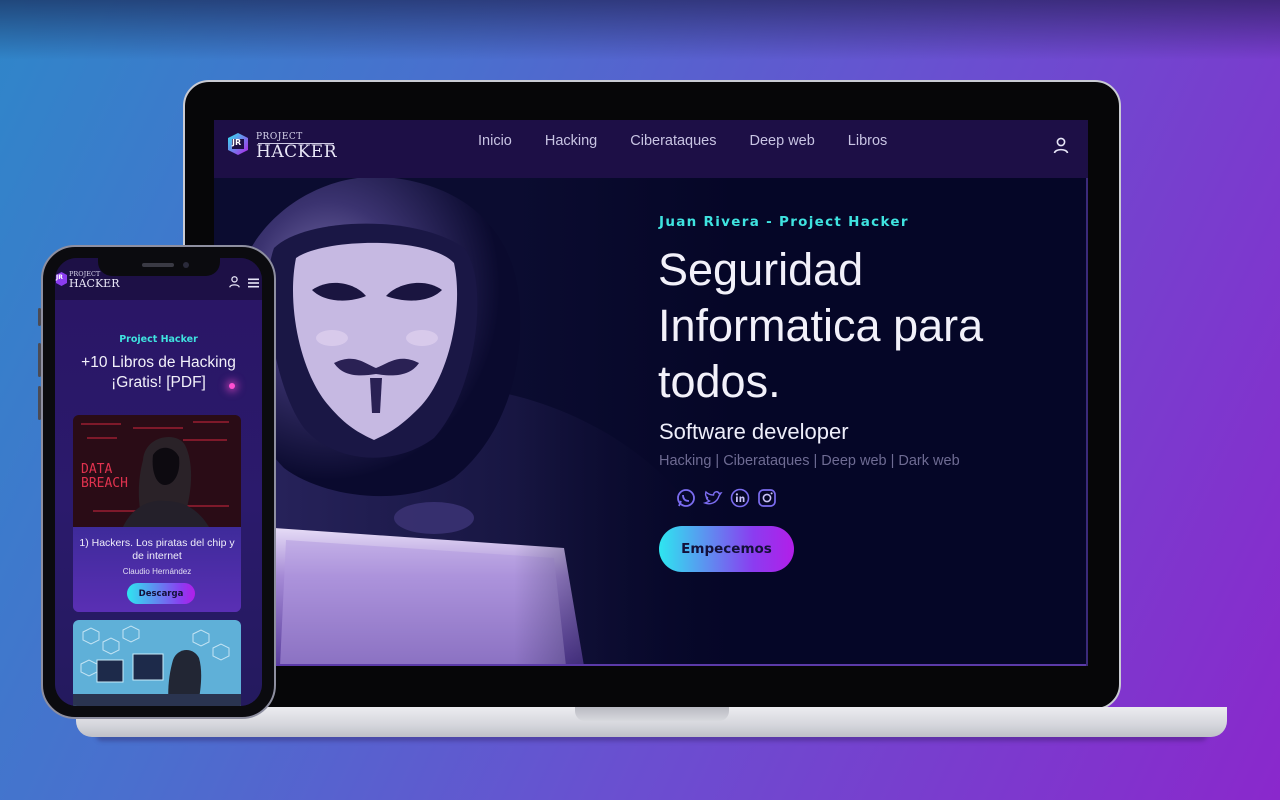 This screenshot has width=1280, height=800. I want to click on phone-camera, so click(186, 265).